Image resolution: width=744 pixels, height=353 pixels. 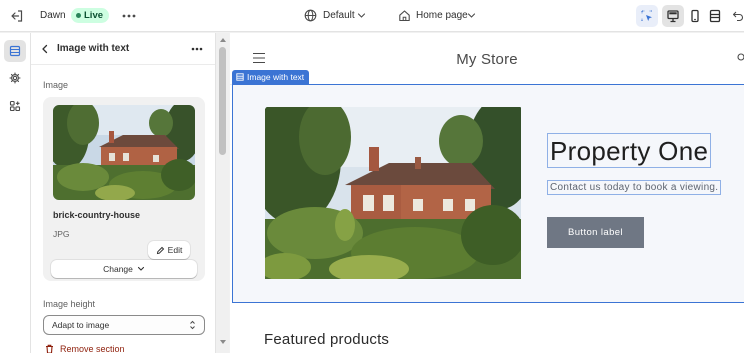 I want to click on exit-icon, so click(x=17, y=16).